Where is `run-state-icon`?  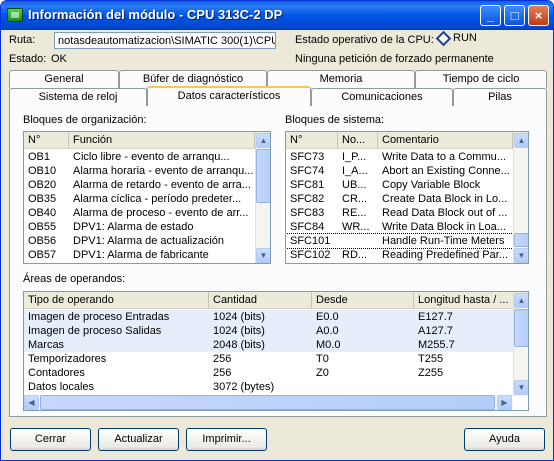
run-state-icon is located at coordinates (443, 38).